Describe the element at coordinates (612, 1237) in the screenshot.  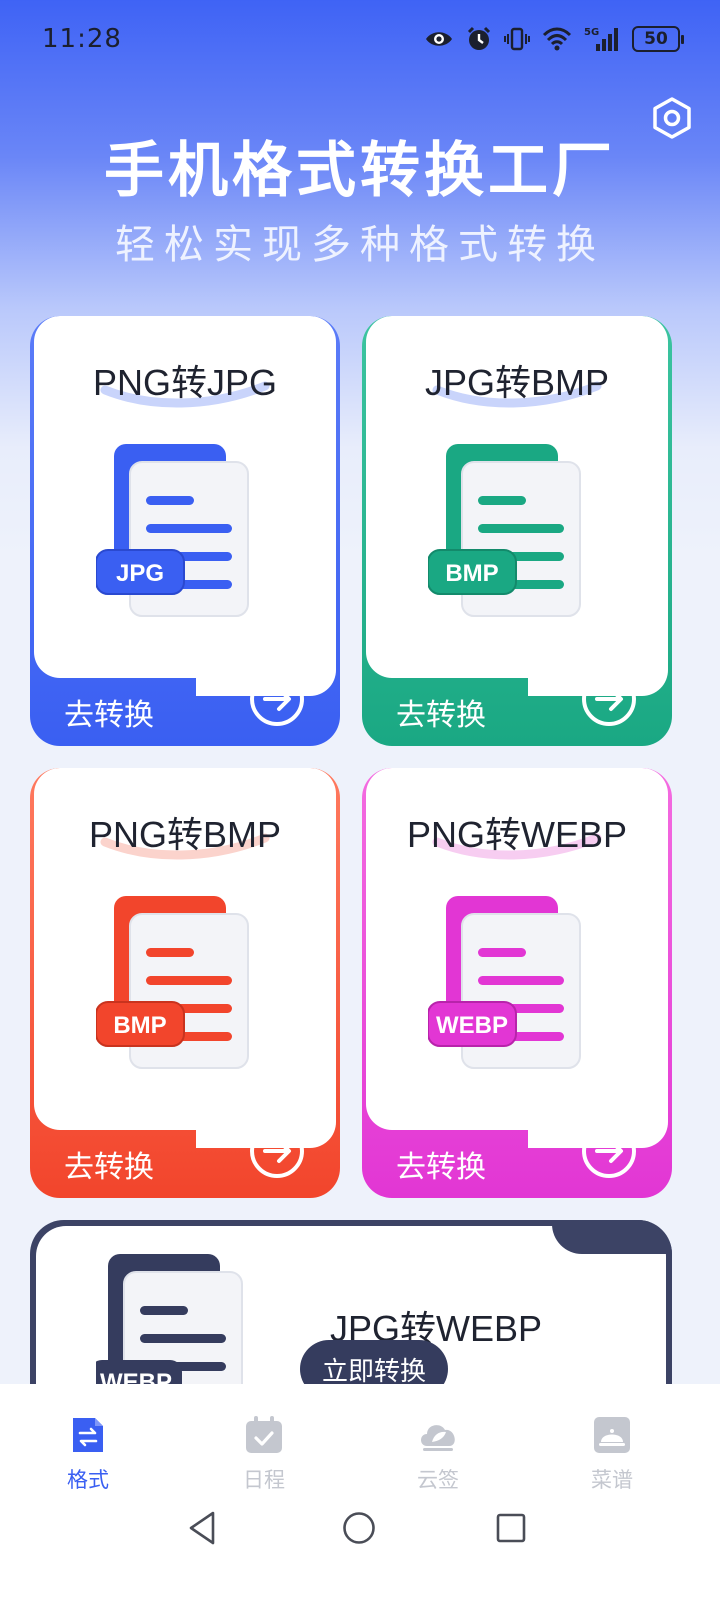
I see `card-corner-notch` at that location.